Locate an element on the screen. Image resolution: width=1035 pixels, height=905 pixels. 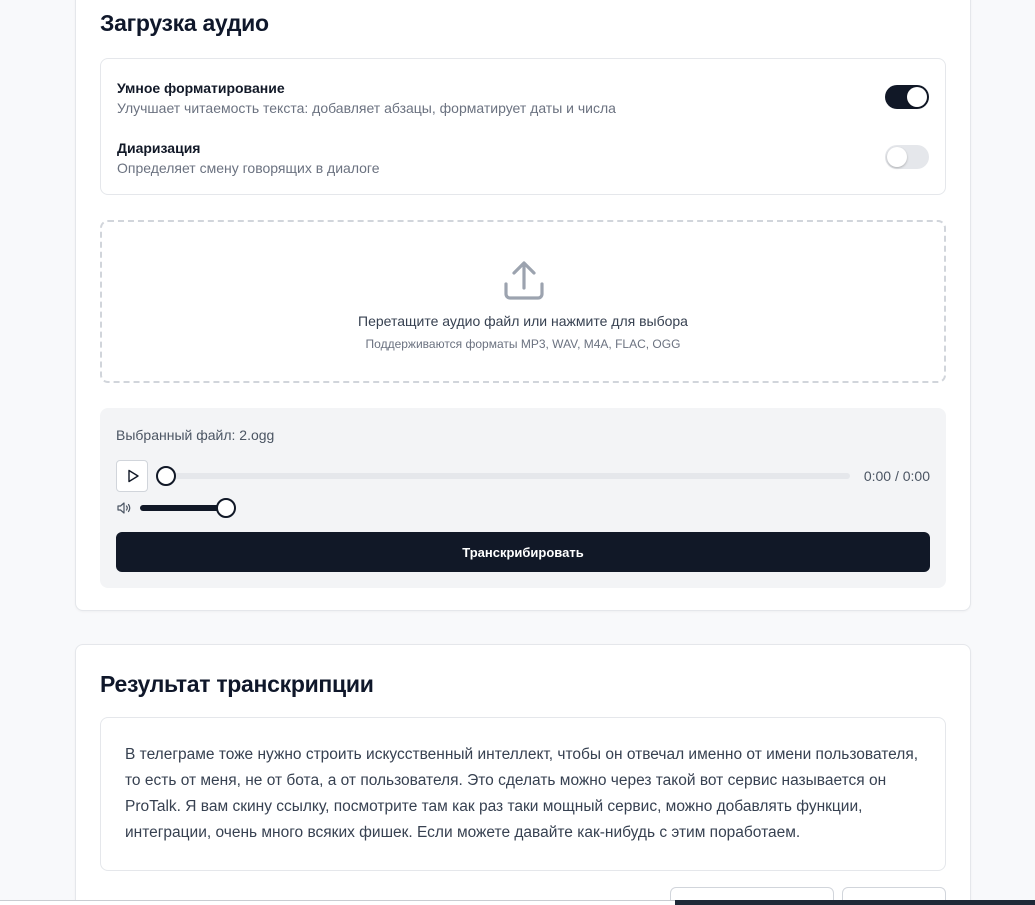
seek-thumb is located at coordinates (166, 476).